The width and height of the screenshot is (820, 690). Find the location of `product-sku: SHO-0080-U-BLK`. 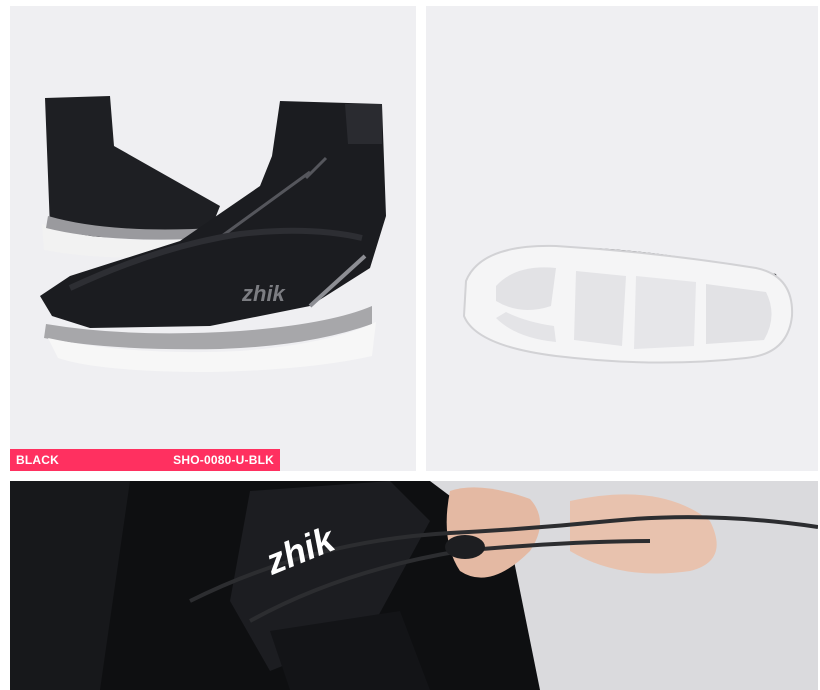

product-sku: SHO-0080-U-BLK is located at coordinates (223, 460).